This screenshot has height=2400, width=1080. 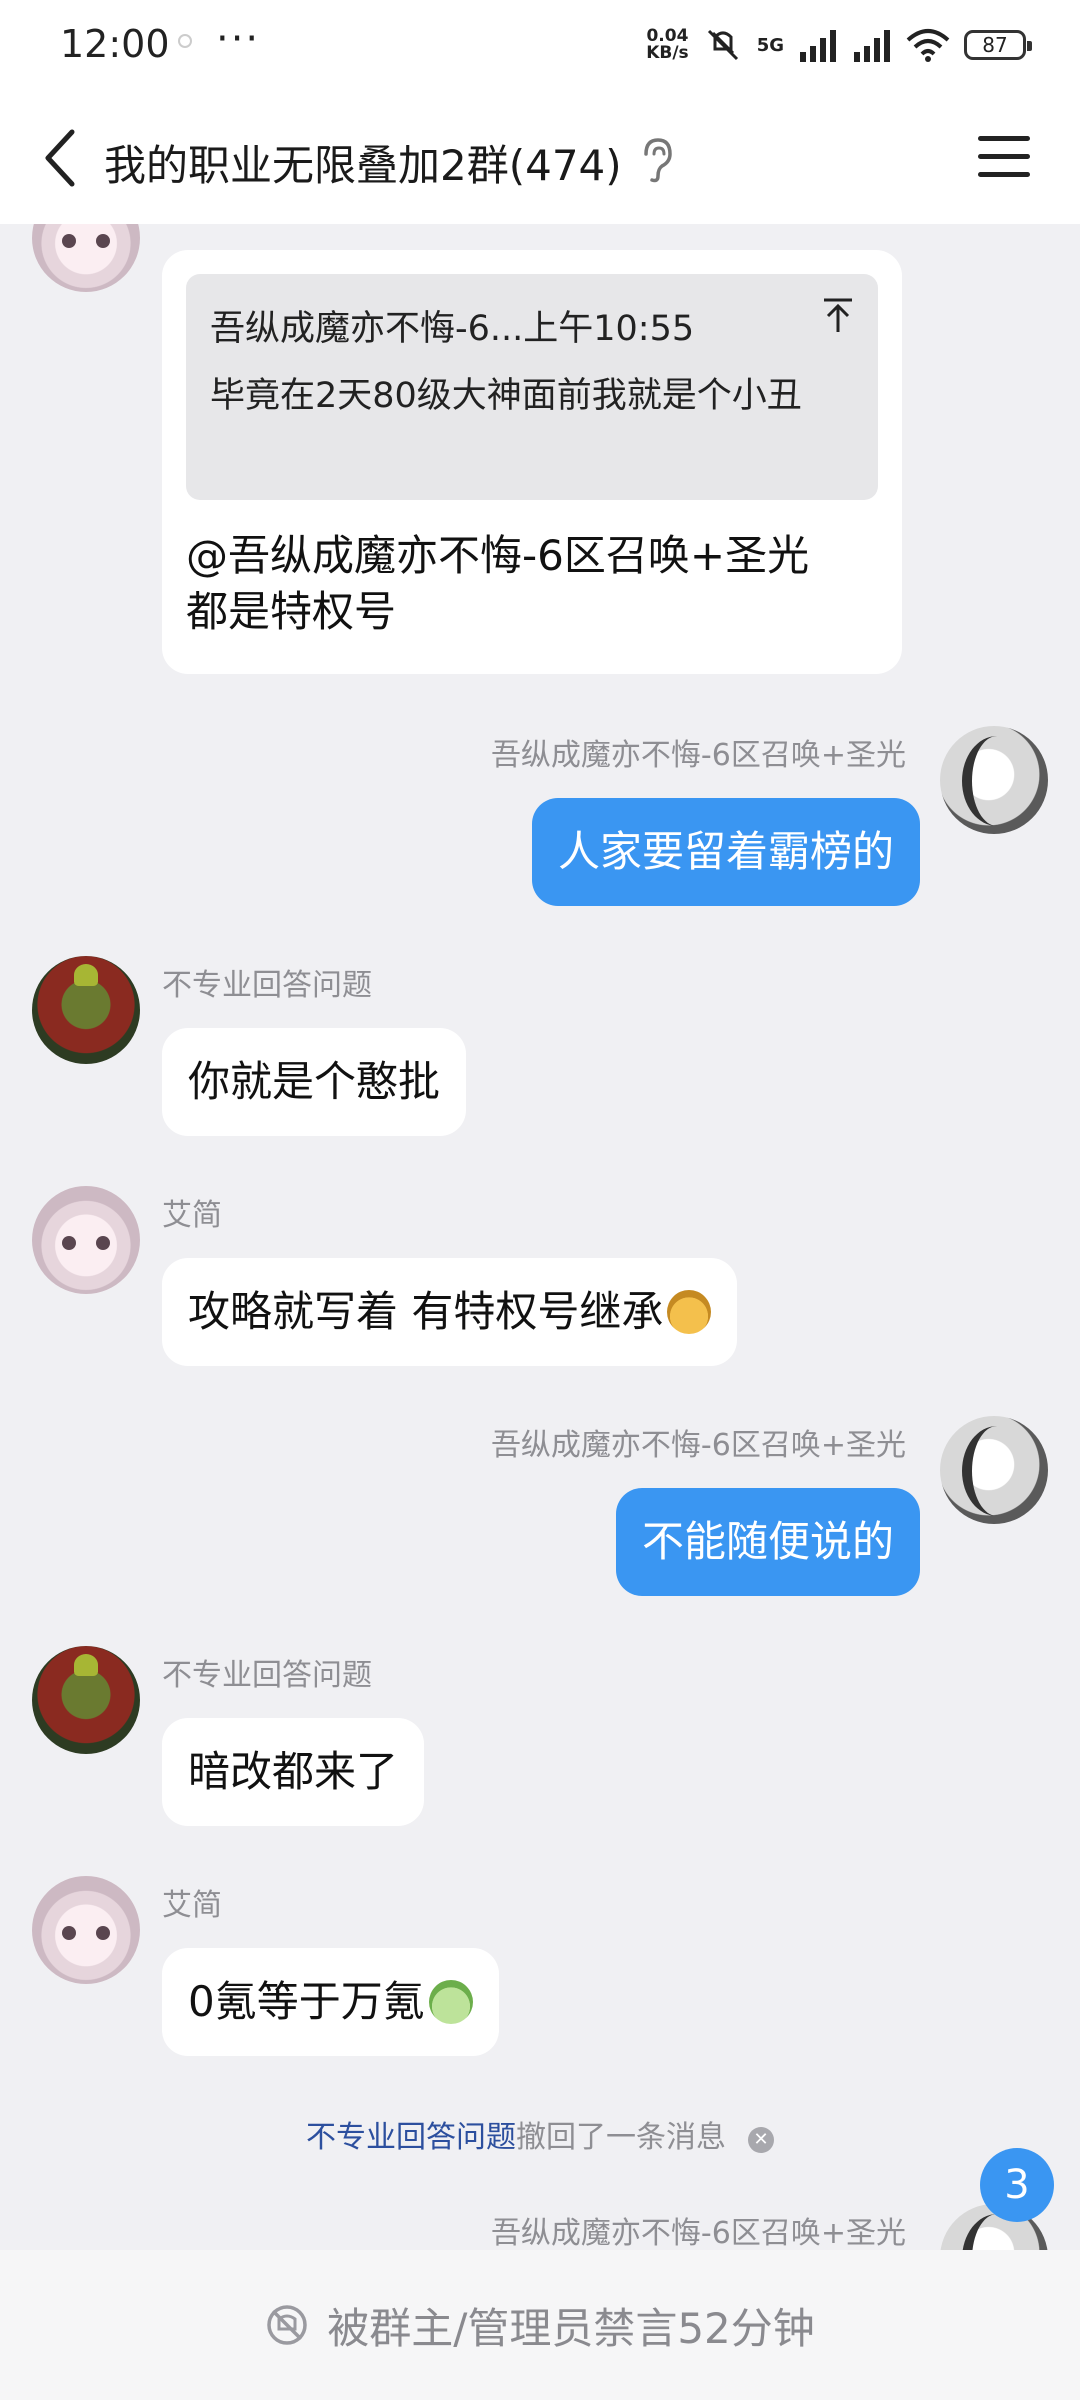 I want to click on muted-input-bar: 被群主/管理员禁言52分钟, so click(x=540, y=2325).